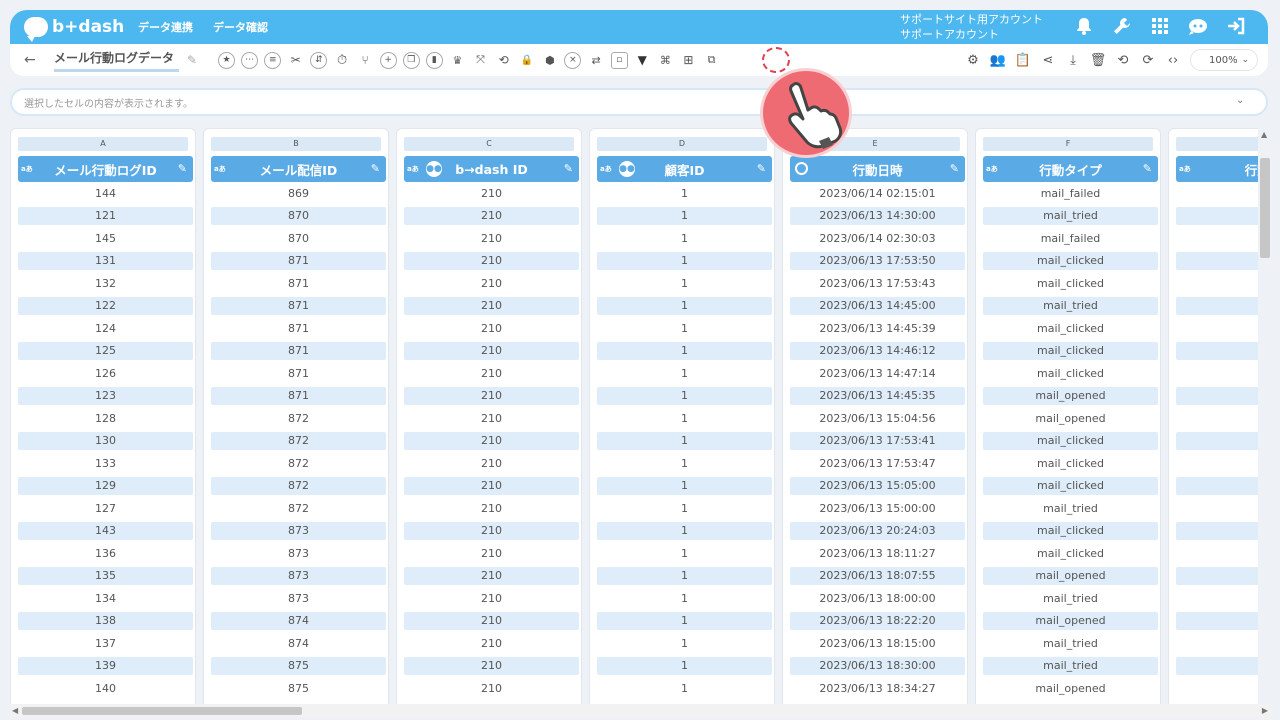  I want to click on table-cell: 138, so click(105, 620).